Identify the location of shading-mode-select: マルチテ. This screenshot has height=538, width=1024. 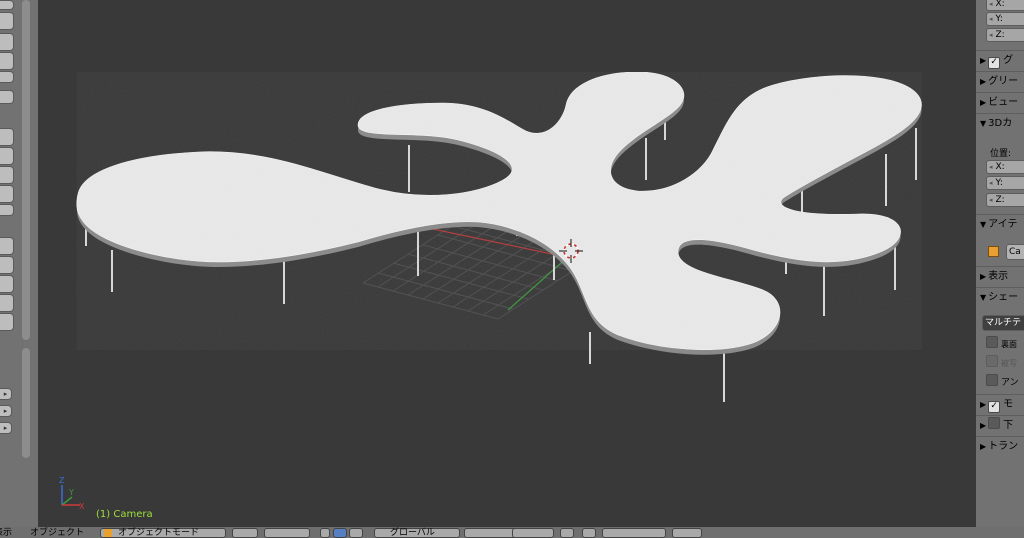
(1003, 323).